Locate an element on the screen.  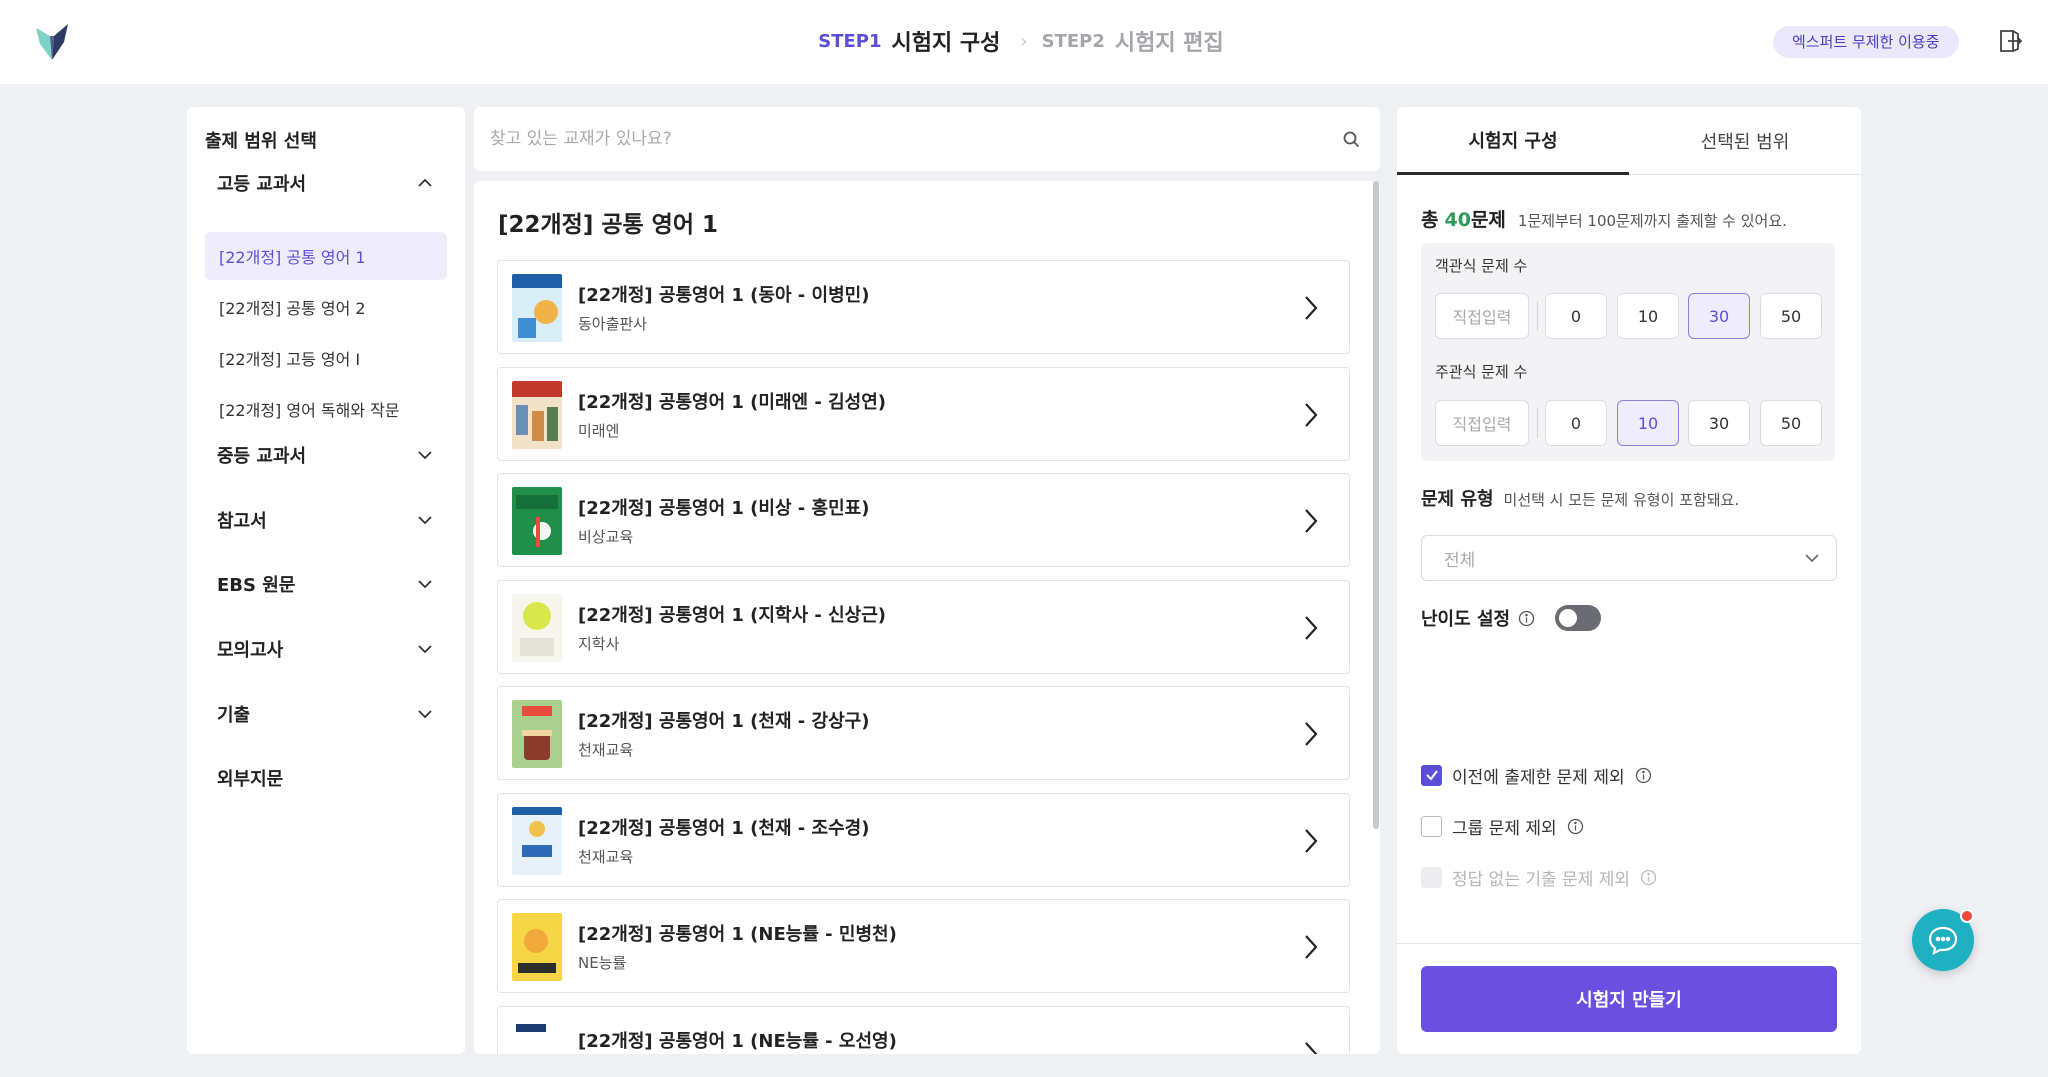
exclude-group-row: 그룹 문제 제외 is located at coordinates (1502, 826).